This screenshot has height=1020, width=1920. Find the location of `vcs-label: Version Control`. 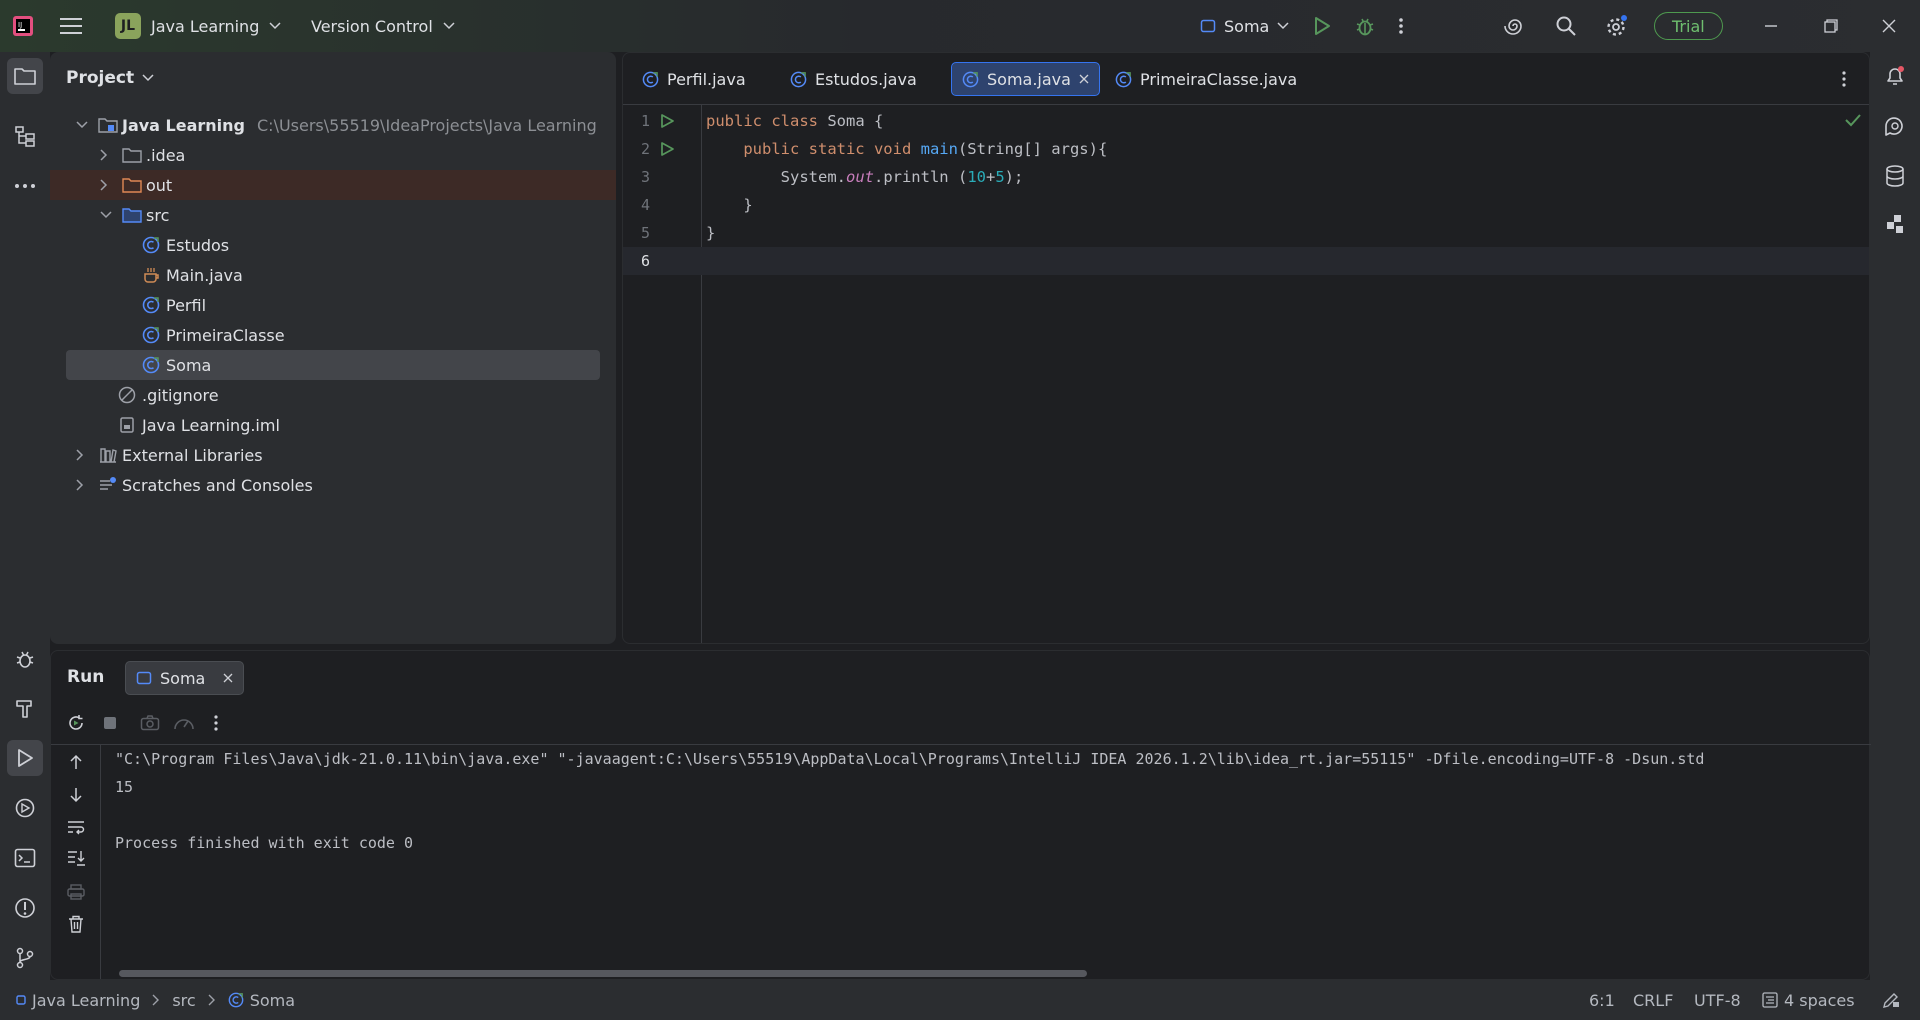

vcs-label: Version Control is located at coordinates (372, 26).